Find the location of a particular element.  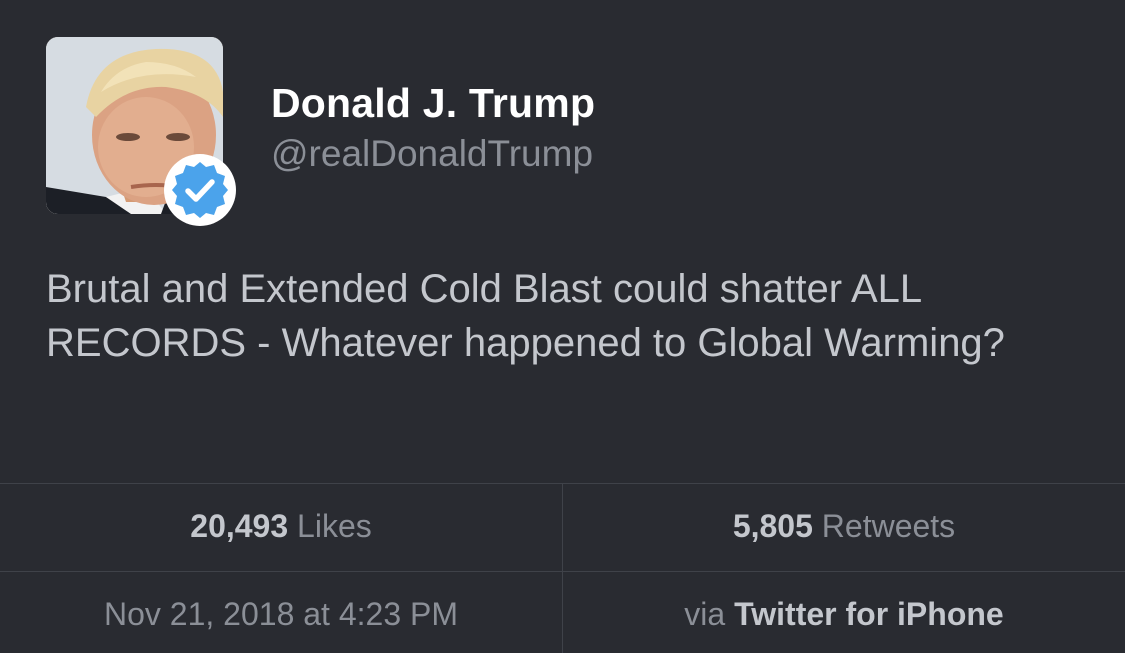

retweets-stat: 5,805 Retweets is located at coordinates (844, 526).